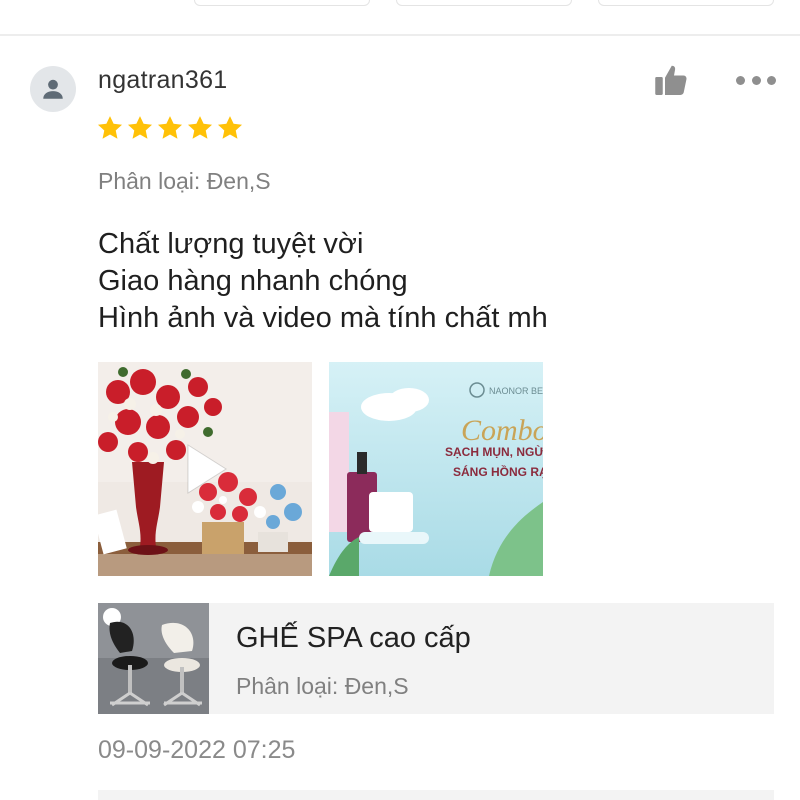 The height and width of the screenshot is (800, 800). What do you see at coordinates (231, 244) in the screenshot?
I see `review-line: Chất lượng tuyệt vời` at bounding box center [231, 244].